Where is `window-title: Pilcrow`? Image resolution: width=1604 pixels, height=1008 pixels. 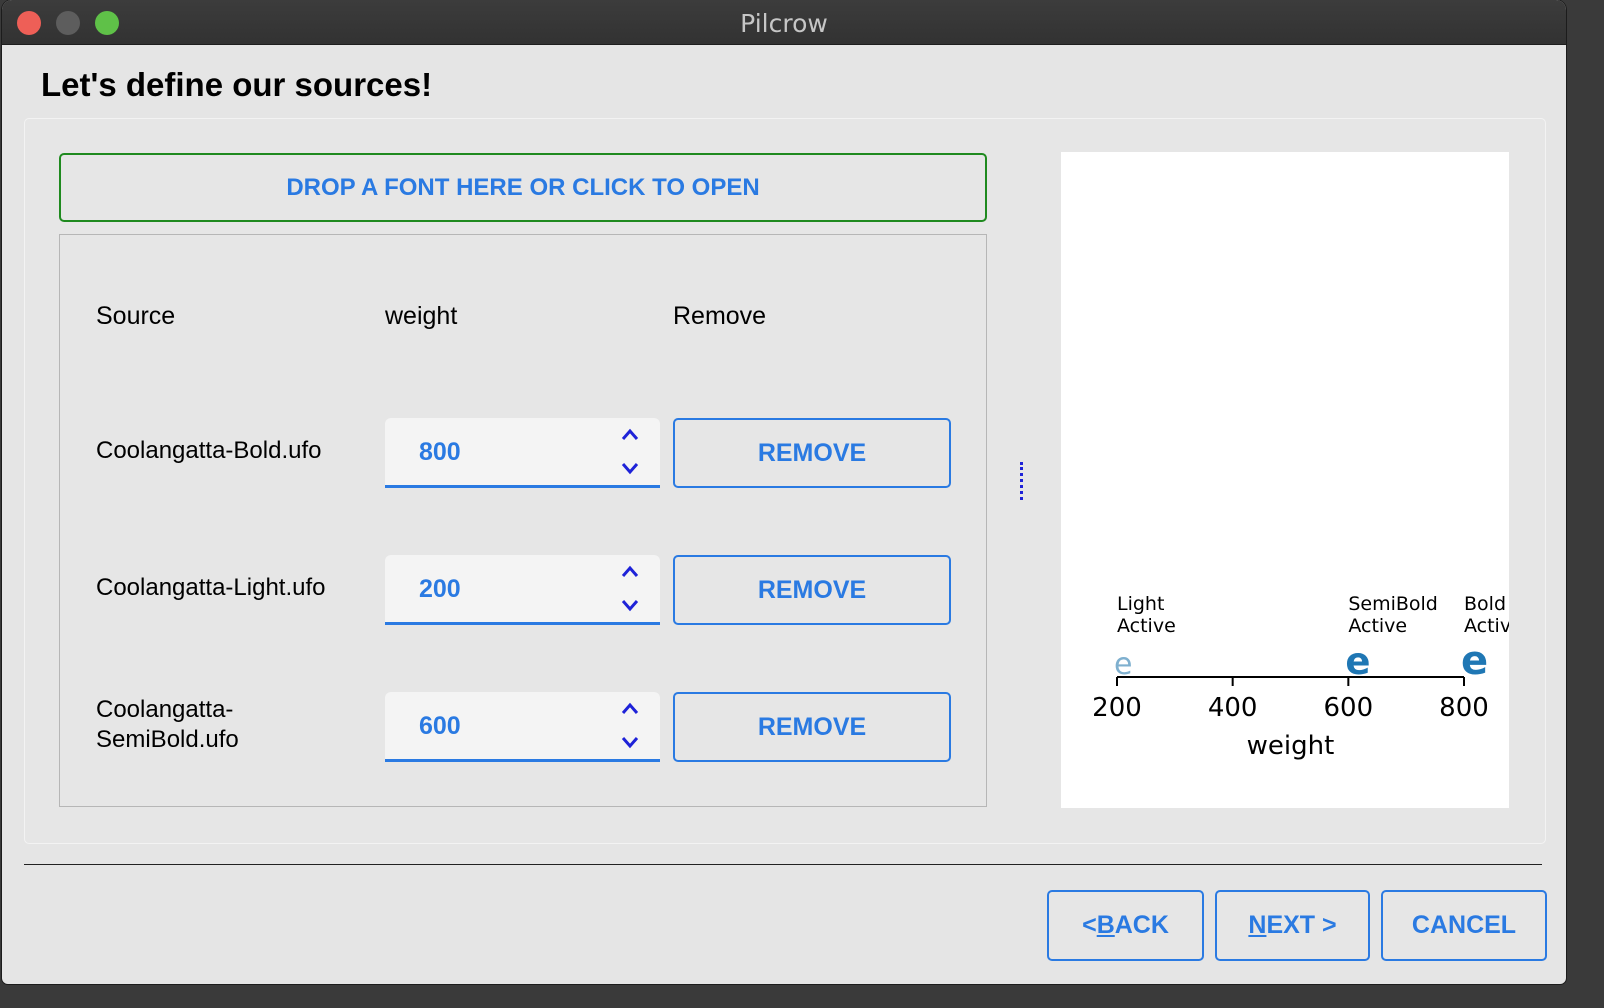 window-title: Pilcrow is located at coordinates (784, 23).